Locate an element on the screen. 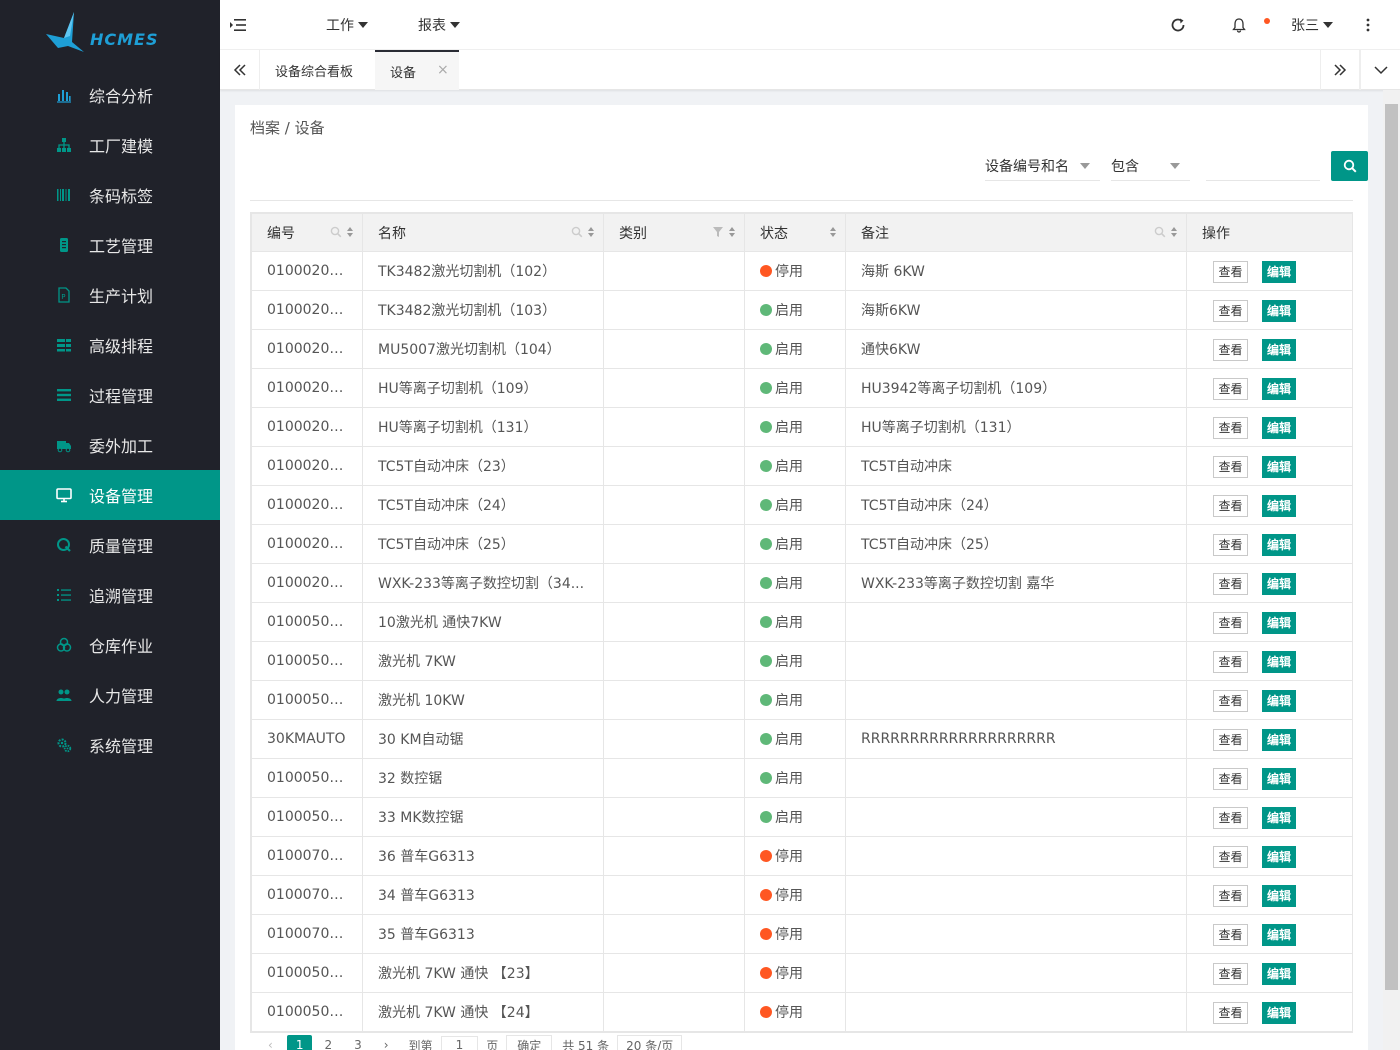 This screenshot has width=1400, height=1050. status-dot is located at coordinates (766, 271).